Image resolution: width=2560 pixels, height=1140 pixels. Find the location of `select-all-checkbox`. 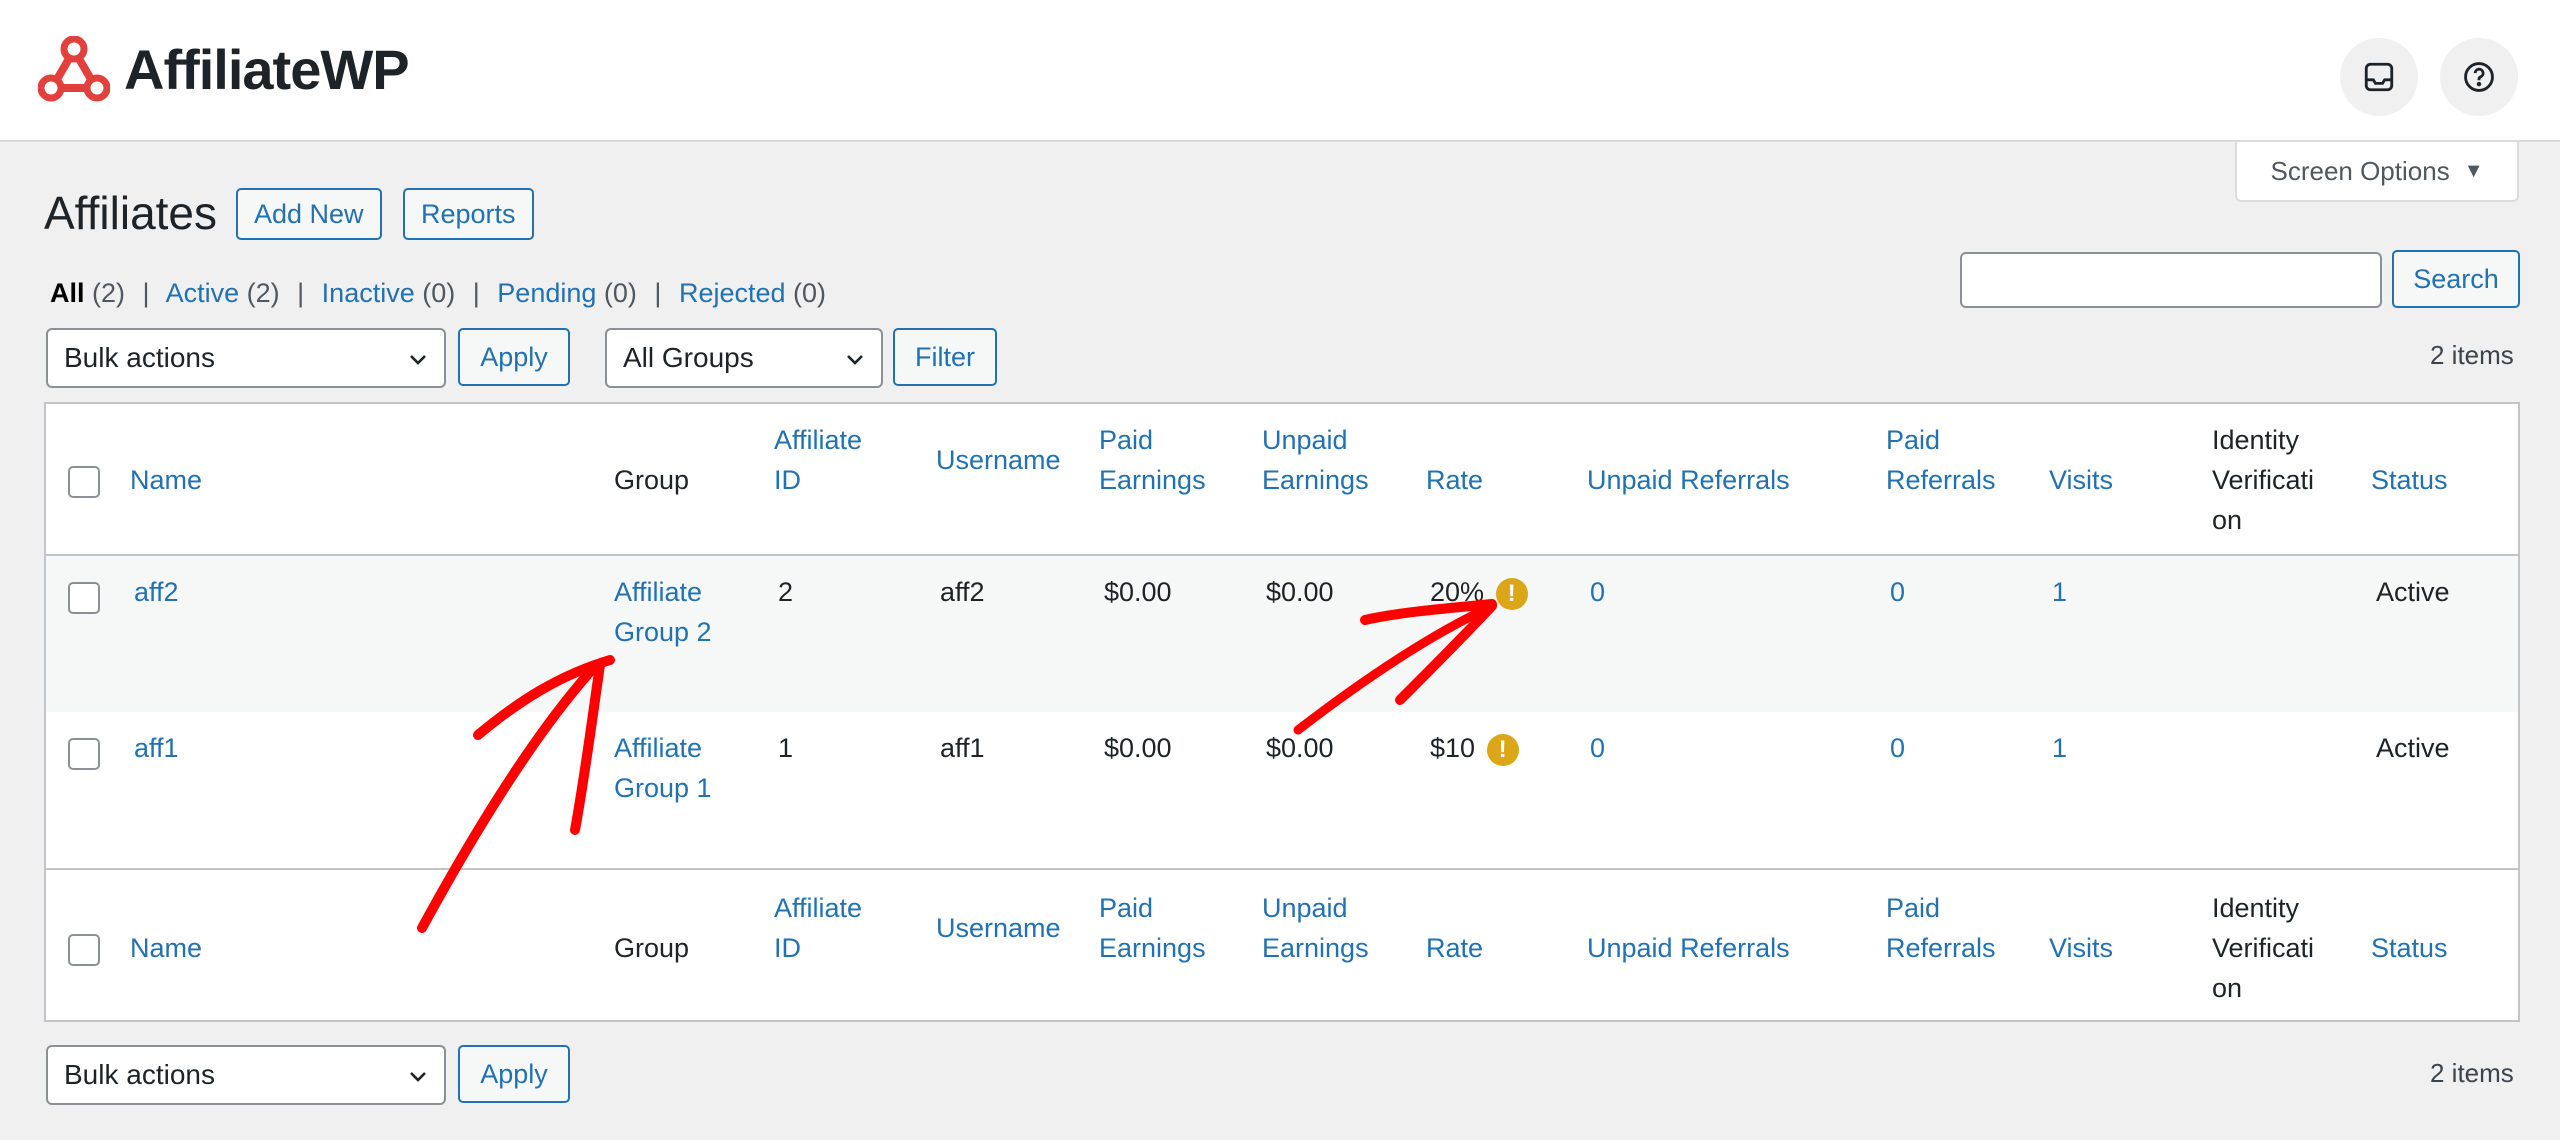

select-all-checkbox is located at coordinates (84, 482).